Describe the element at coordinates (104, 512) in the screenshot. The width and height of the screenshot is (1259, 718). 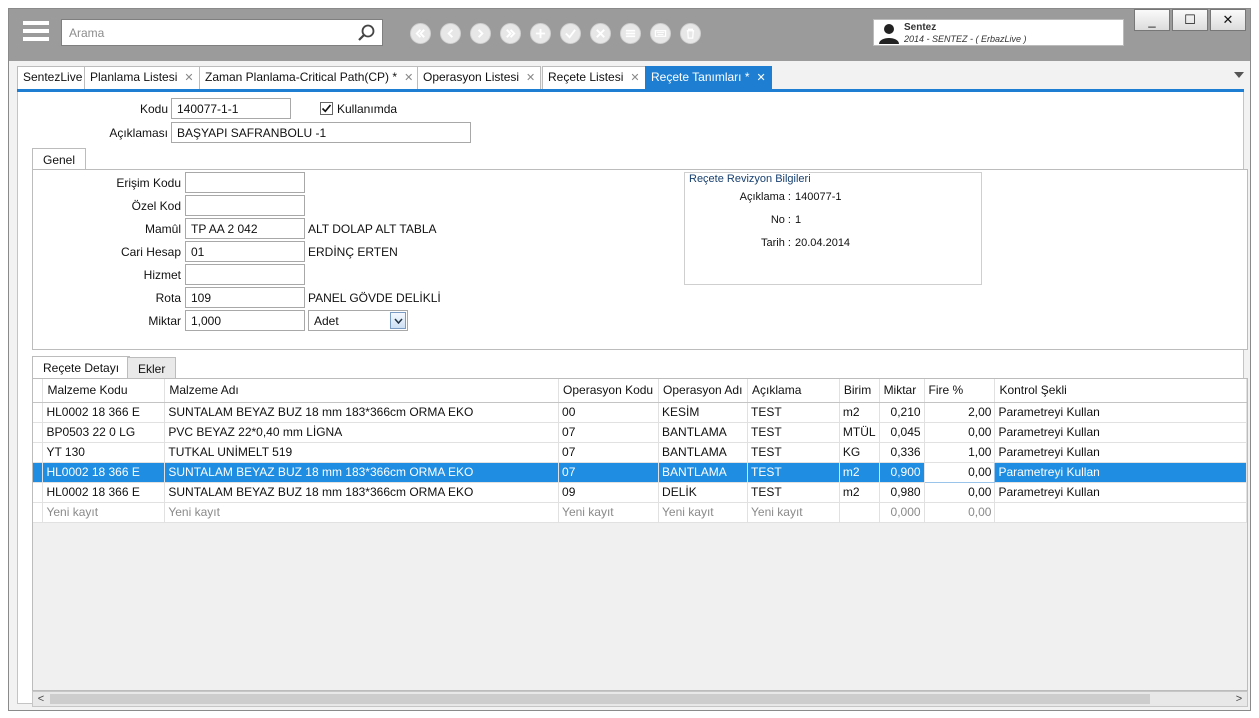
I see `cell-kod: Yeni kayıt` at that location.